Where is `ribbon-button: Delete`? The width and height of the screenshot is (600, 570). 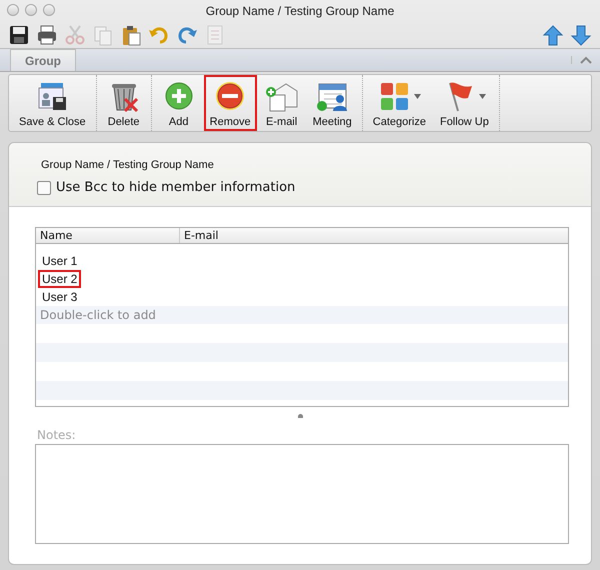
ribbon-button: Delete is located at coordinates (123, 103).